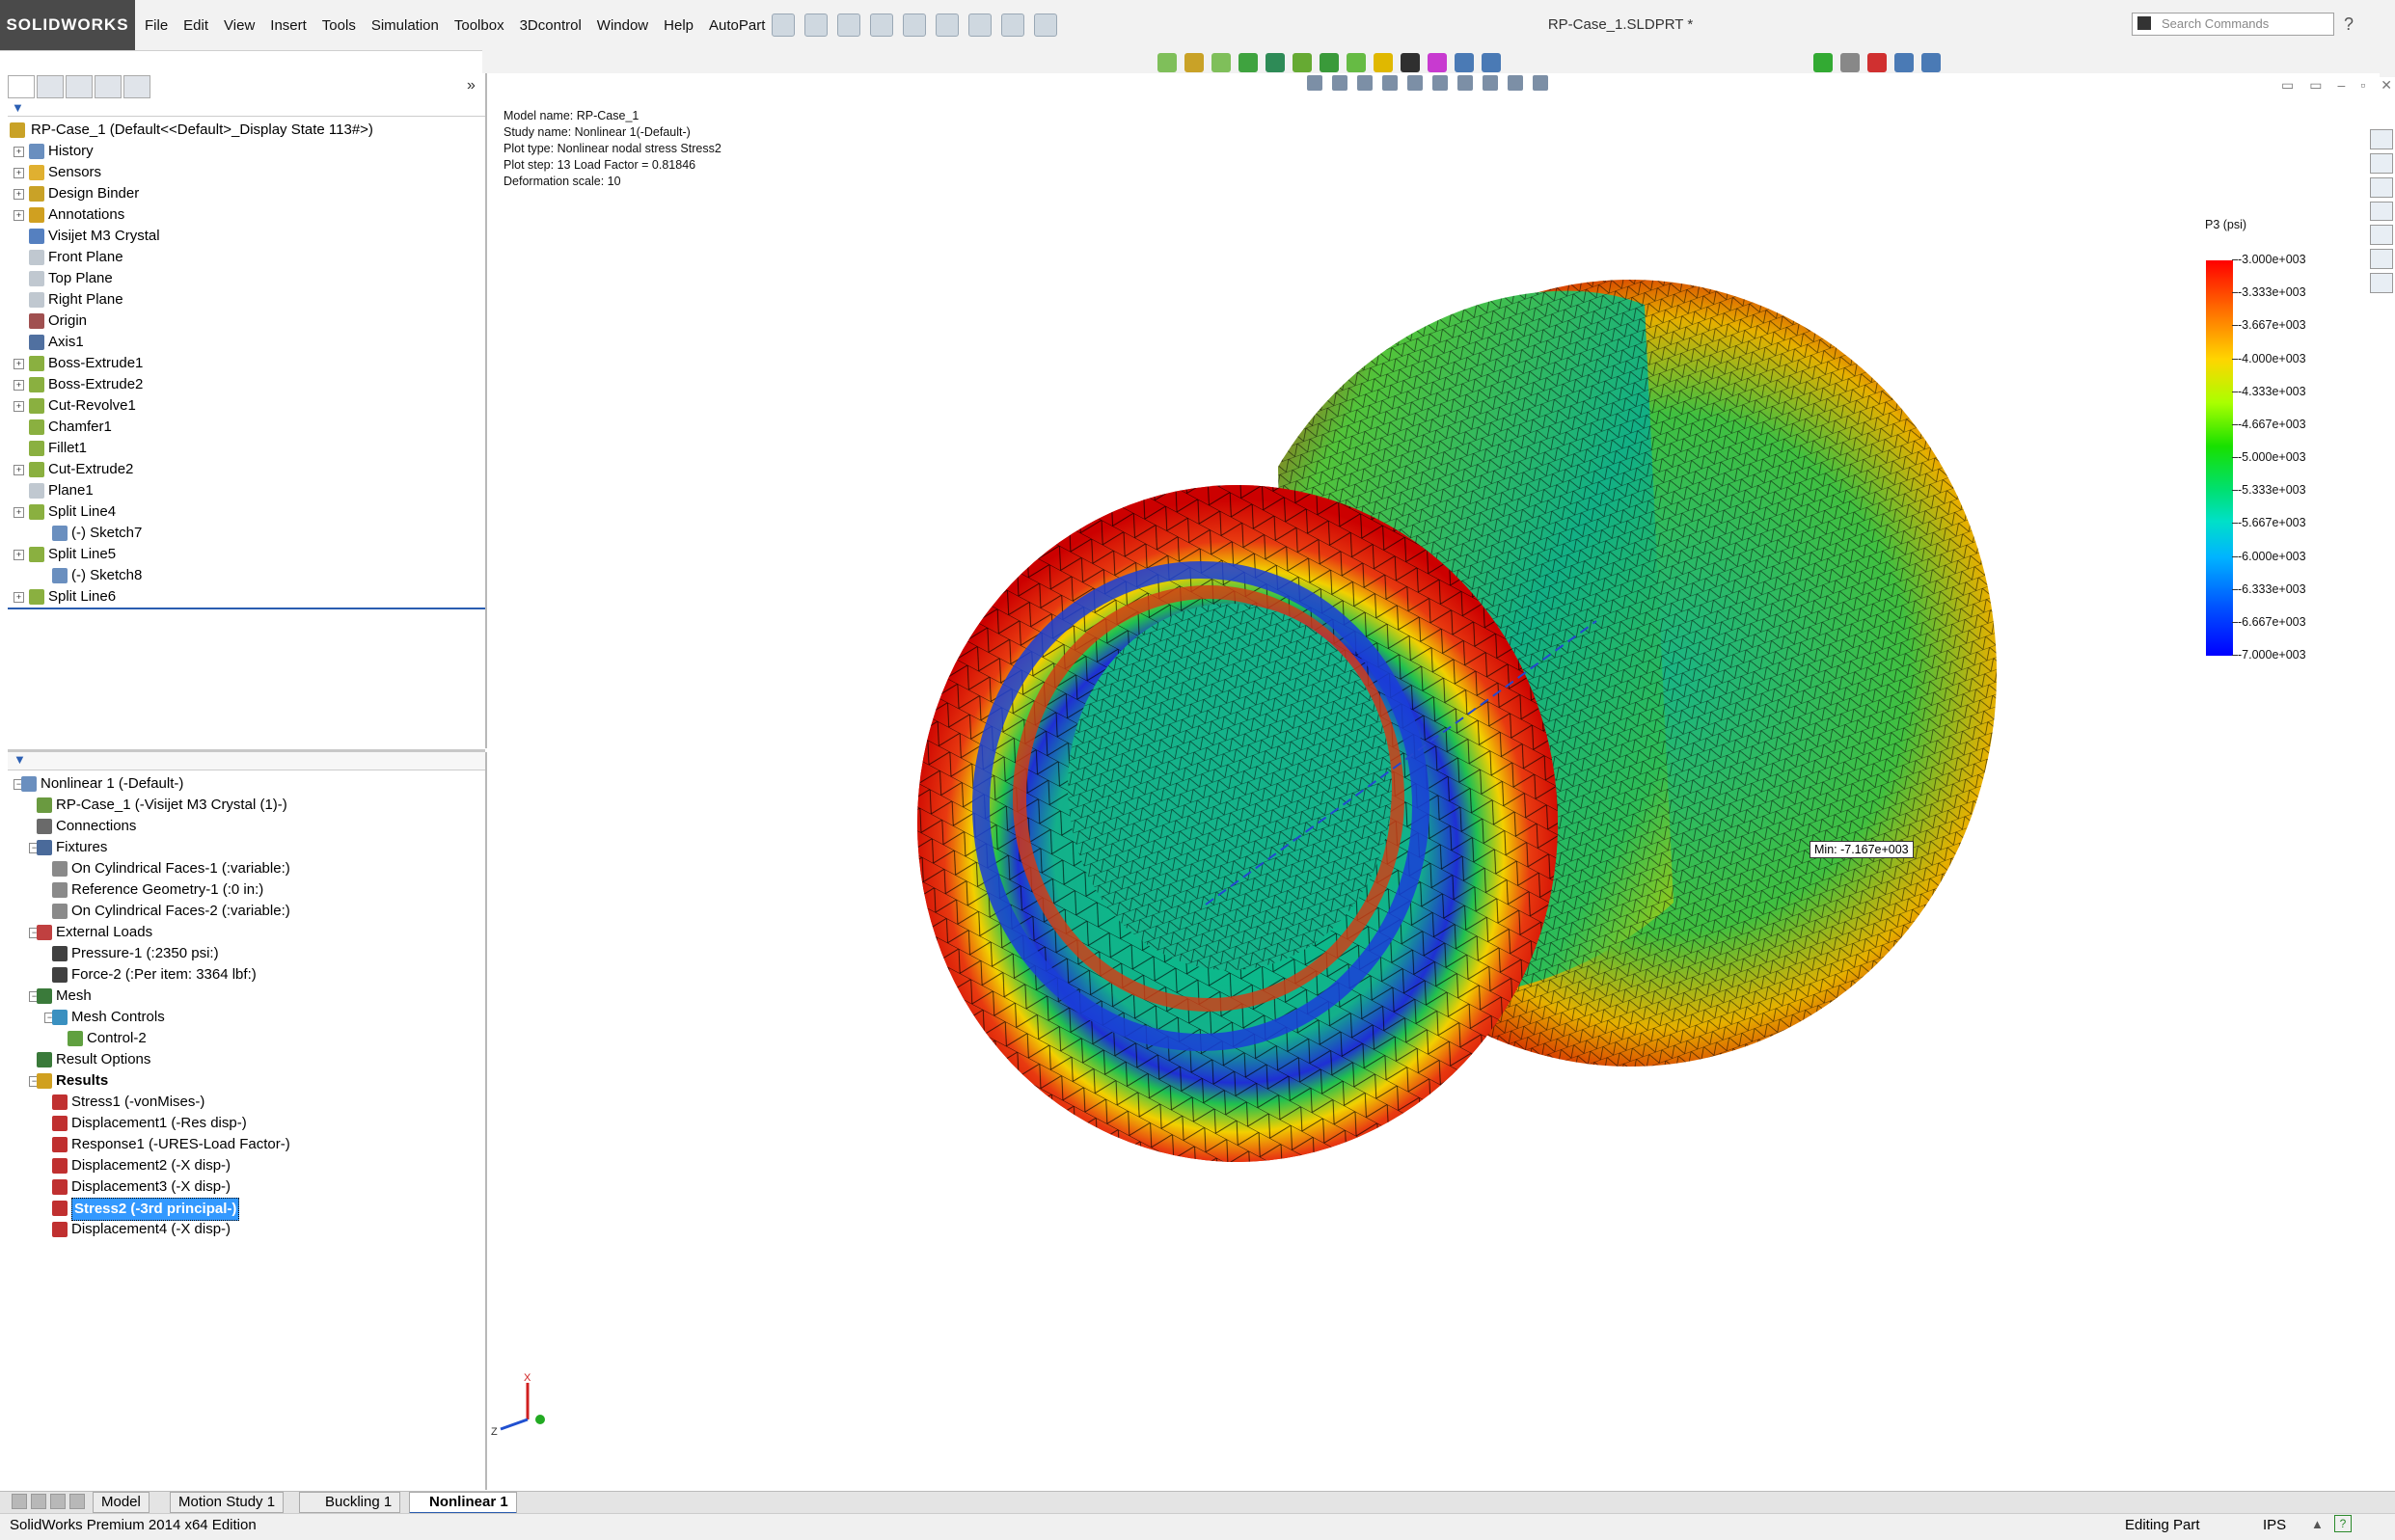 The height and width of the screenshot is (1540, 2395). I want to click on stop-icon, so click(1850, 62).